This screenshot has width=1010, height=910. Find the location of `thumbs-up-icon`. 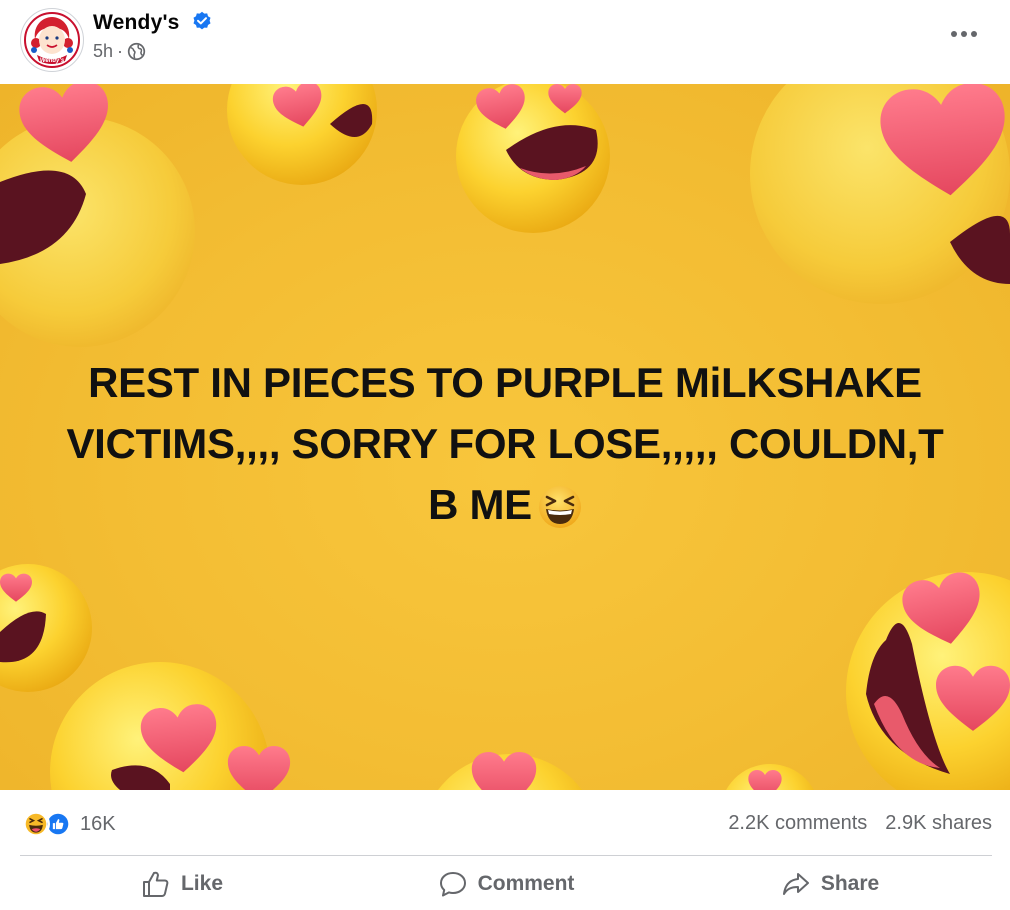

thumbs-up-icon is located at coordinates (155, 884).